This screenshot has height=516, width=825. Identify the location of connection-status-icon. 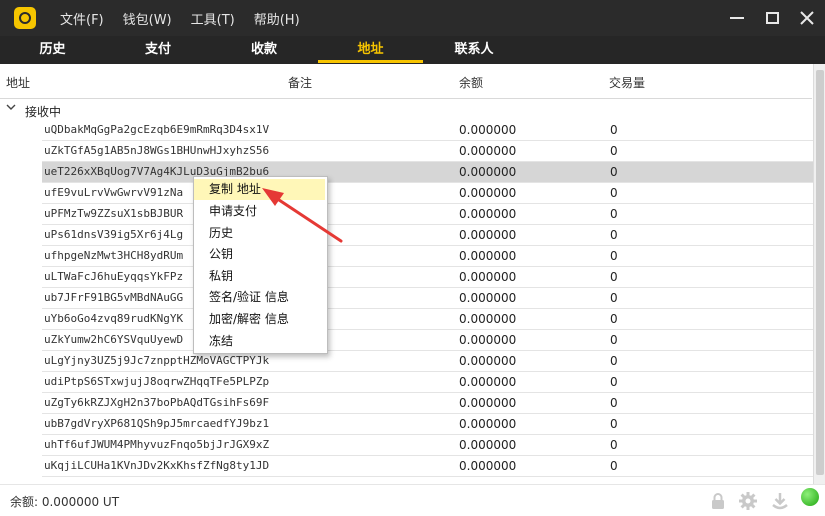
(810, 497).